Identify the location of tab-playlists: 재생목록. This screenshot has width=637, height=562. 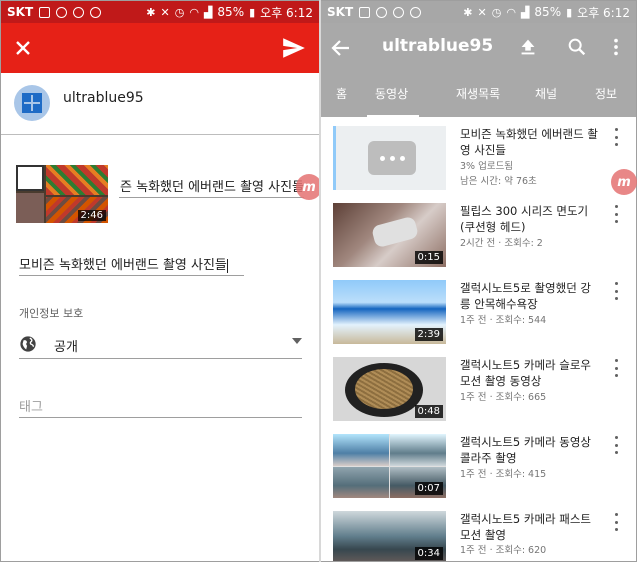
(478, 93).